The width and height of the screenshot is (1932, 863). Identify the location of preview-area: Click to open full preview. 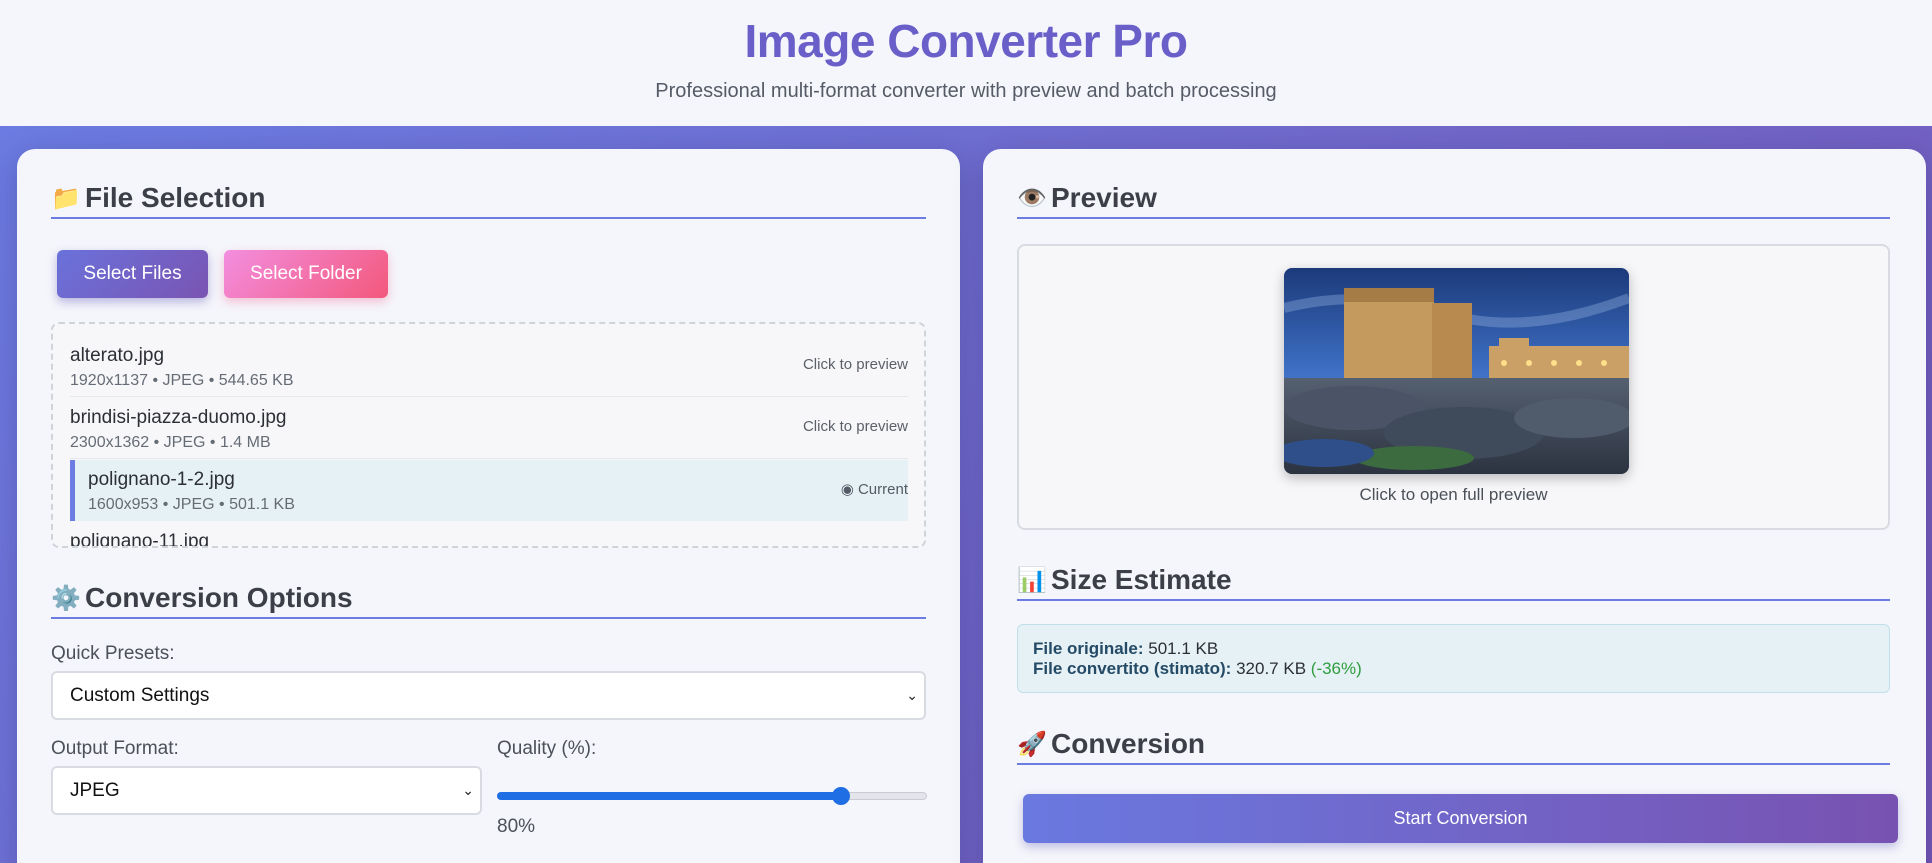
(1453, 387).